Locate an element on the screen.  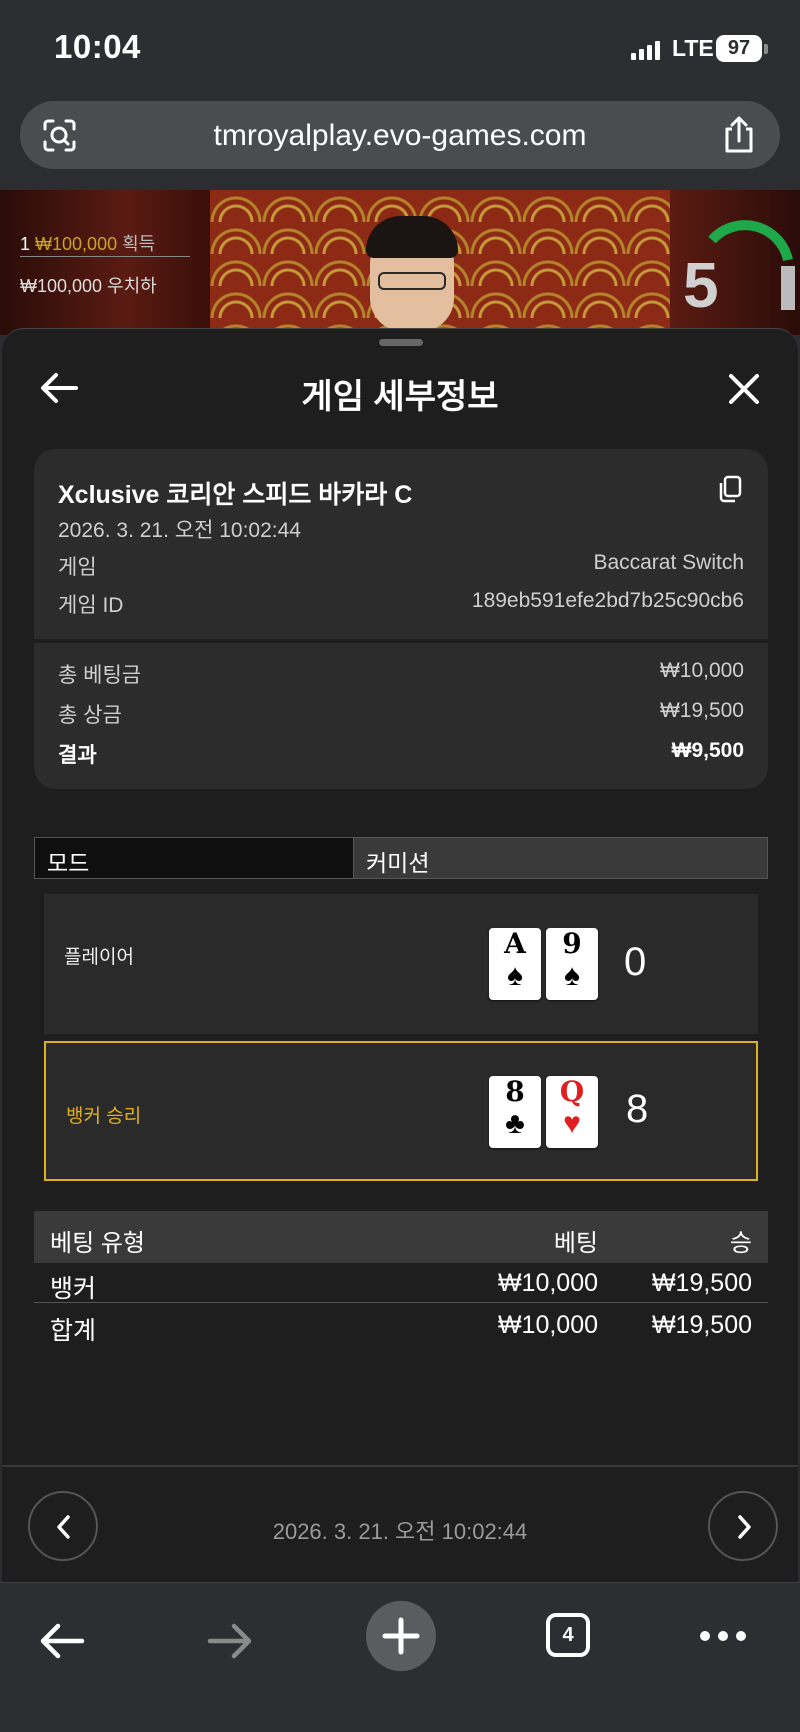
row-bet: ₩10,000 is located at coordinates (547, 1283).